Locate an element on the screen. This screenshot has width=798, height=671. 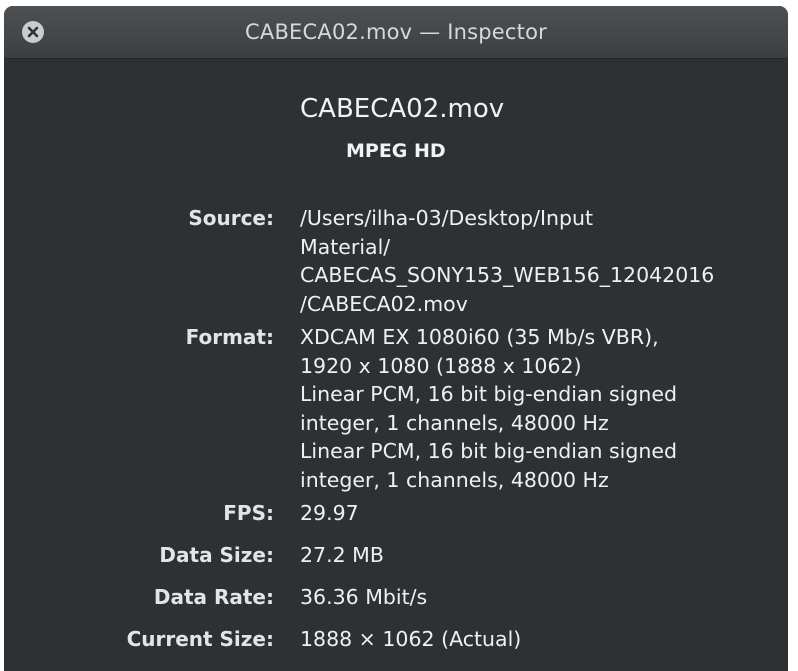
window-title: CABECA02.mov — Inspector is located at coordinates (396, 32).